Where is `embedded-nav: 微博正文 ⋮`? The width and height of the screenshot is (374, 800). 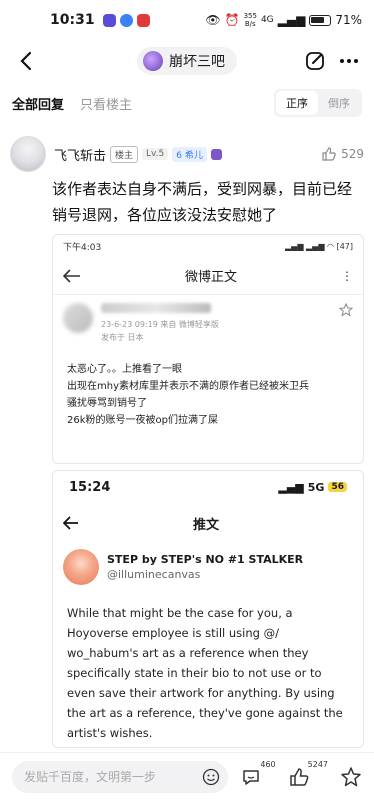
embedded-nav: 微博正文 ⋮ is located at coordinates (208, 276).